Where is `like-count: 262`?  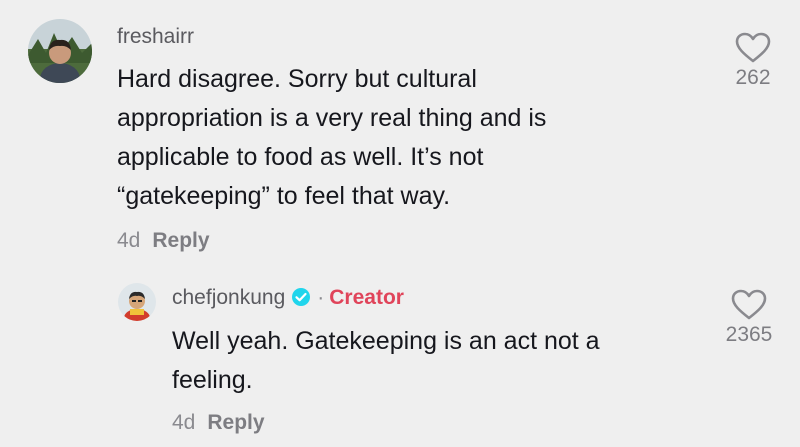 like-count: 262 is located at coordinates (753, 77).